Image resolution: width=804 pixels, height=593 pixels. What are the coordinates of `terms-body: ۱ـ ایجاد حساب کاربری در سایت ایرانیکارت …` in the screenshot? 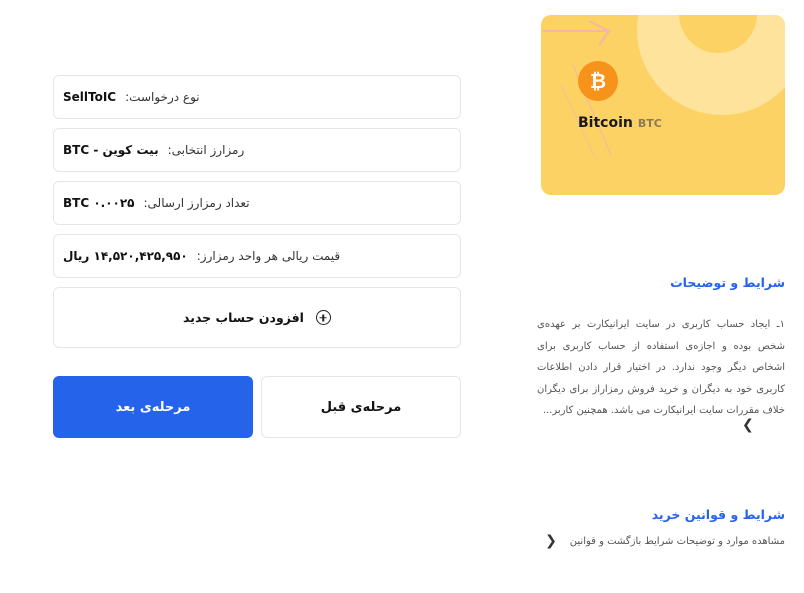 It's located at (661, 367).